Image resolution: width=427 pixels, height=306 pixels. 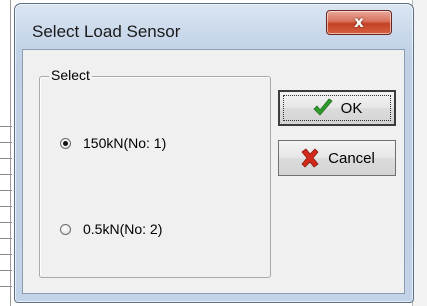 What do you see at coordinates (65, 229) in the screenshot?
I see `radio-0-5kn` at bounding box center [65, 229].